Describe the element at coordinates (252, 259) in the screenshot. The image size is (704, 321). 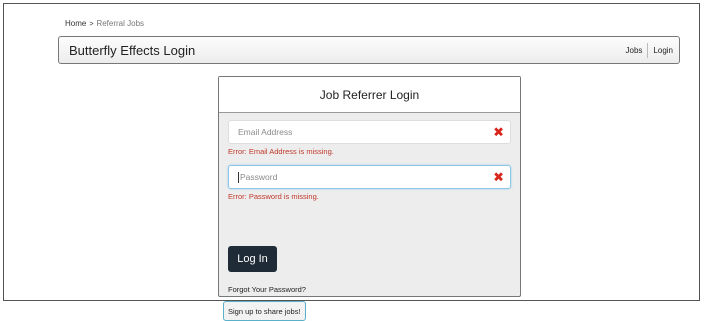
I see `login-button: Log In` at that location.